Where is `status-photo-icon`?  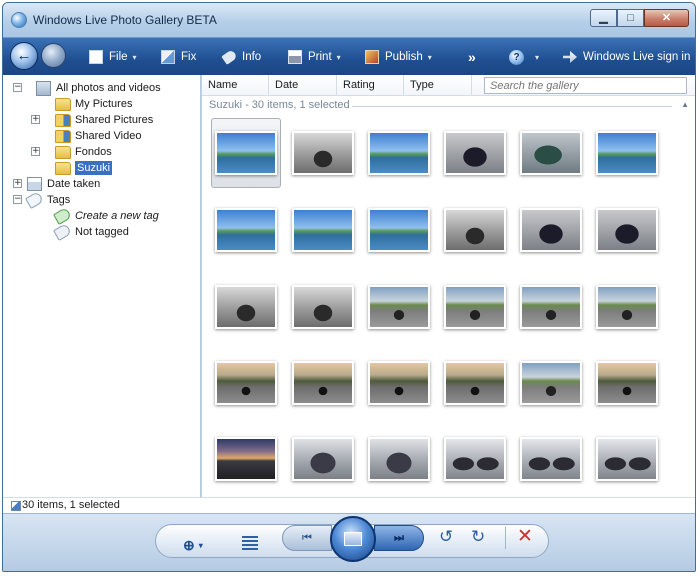 status-photo-icon is located at coordinates (16, 506).